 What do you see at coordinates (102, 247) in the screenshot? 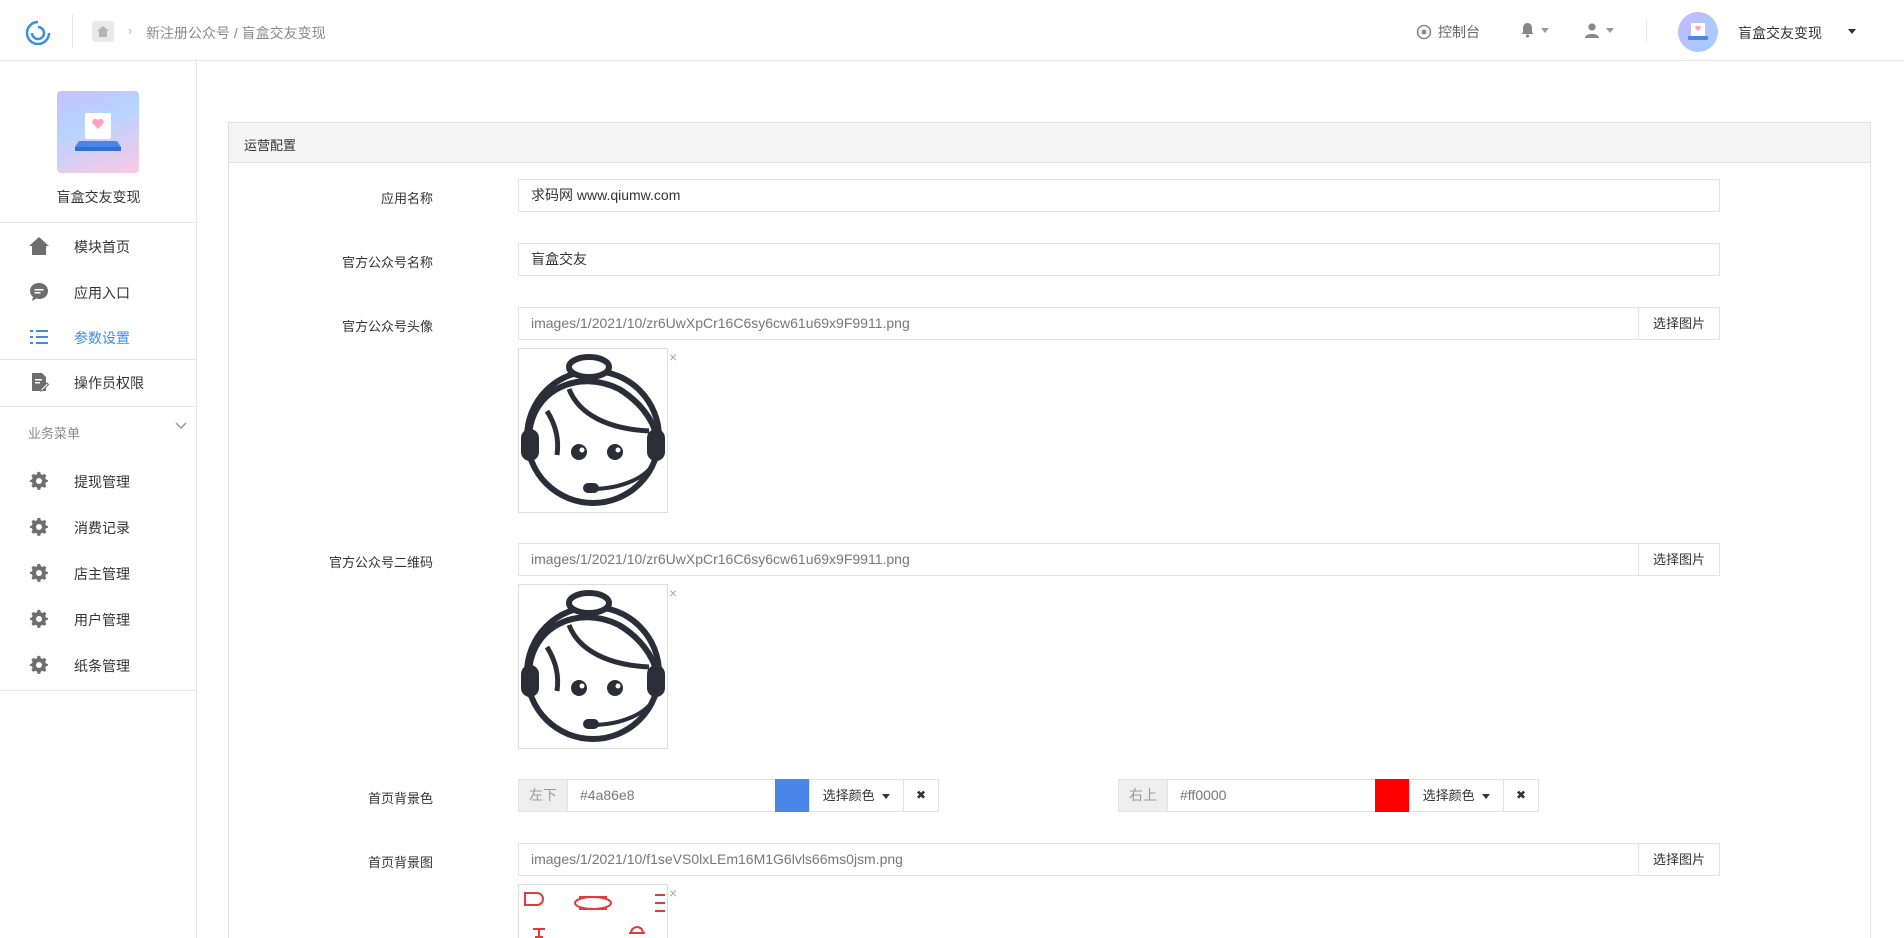
I see `sidebar-item-label: 模块首页` at bounding box center [102, 247].